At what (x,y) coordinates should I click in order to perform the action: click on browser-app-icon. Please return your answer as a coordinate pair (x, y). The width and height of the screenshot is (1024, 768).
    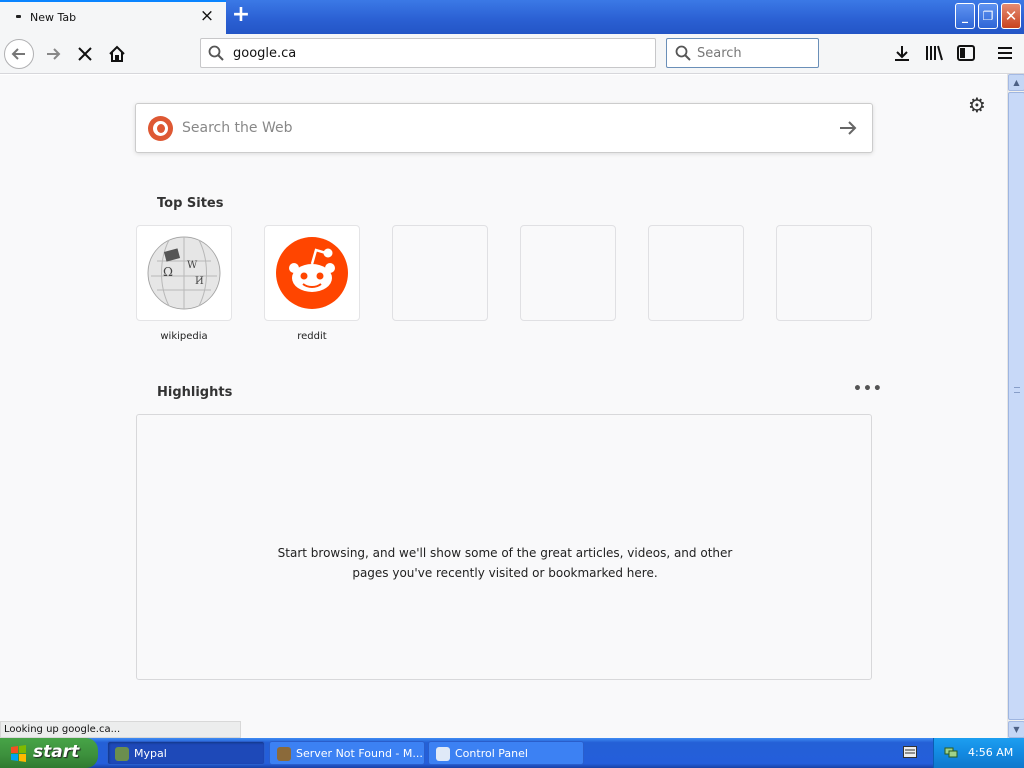
    Looking at the image, I should click on (284, 754).